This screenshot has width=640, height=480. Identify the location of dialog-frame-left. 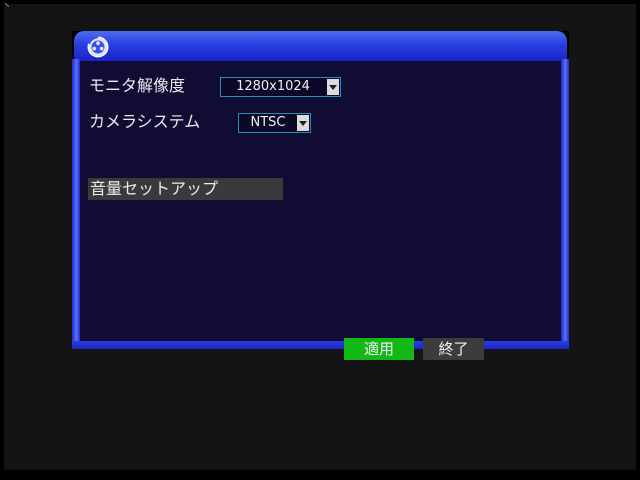
(76, 200).